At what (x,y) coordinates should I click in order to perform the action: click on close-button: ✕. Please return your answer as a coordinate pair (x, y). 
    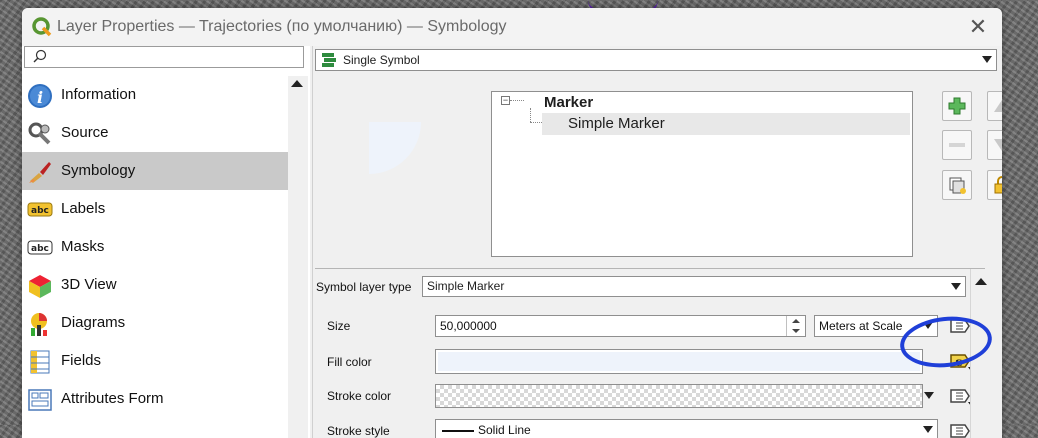
    Looking at the image, I should click on (978, 27).